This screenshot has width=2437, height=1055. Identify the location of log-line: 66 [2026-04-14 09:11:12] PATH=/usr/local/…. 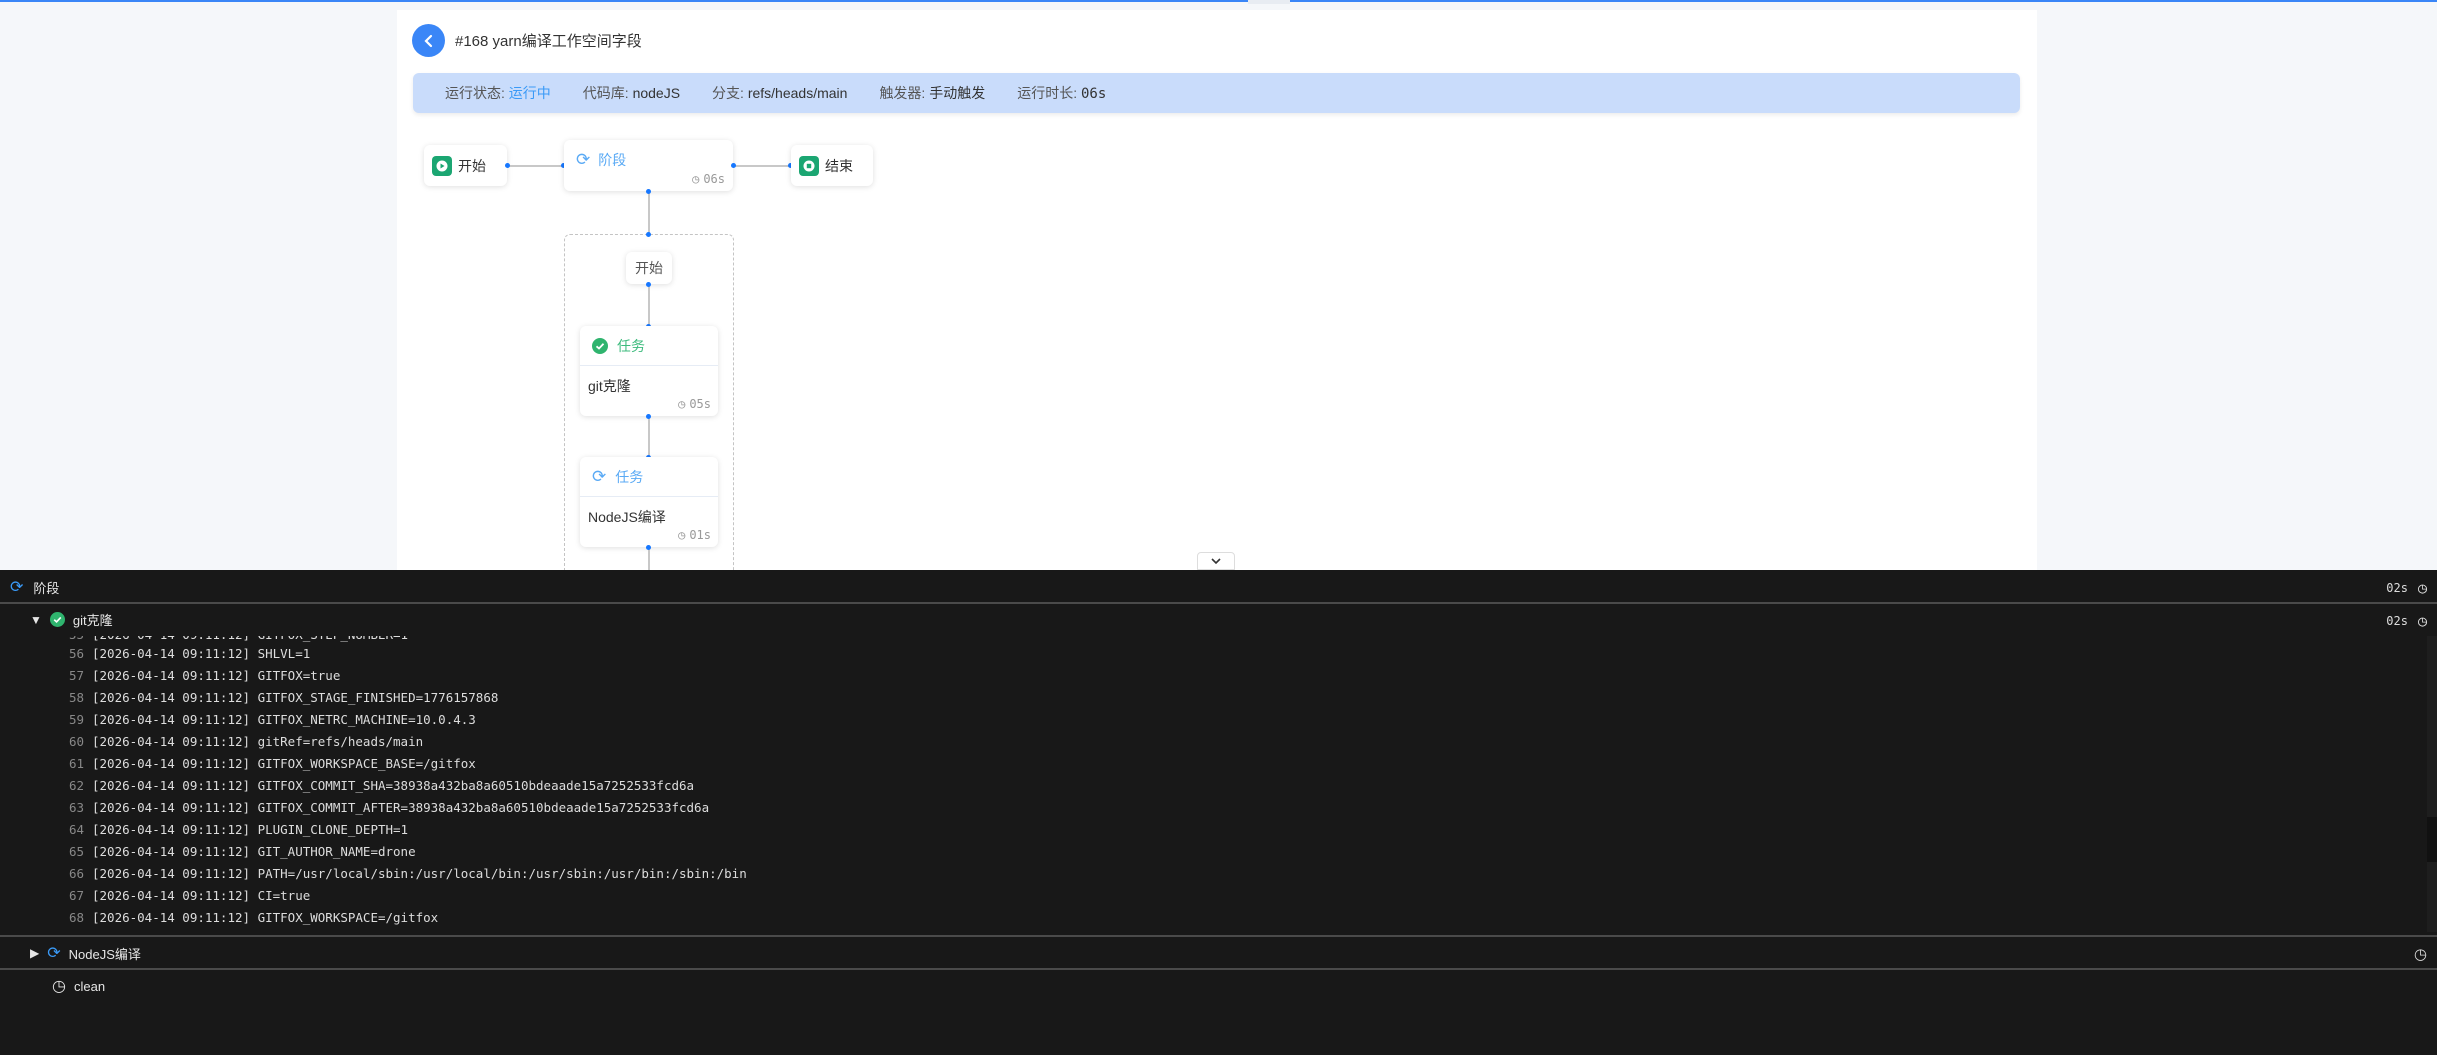
(407, 873).